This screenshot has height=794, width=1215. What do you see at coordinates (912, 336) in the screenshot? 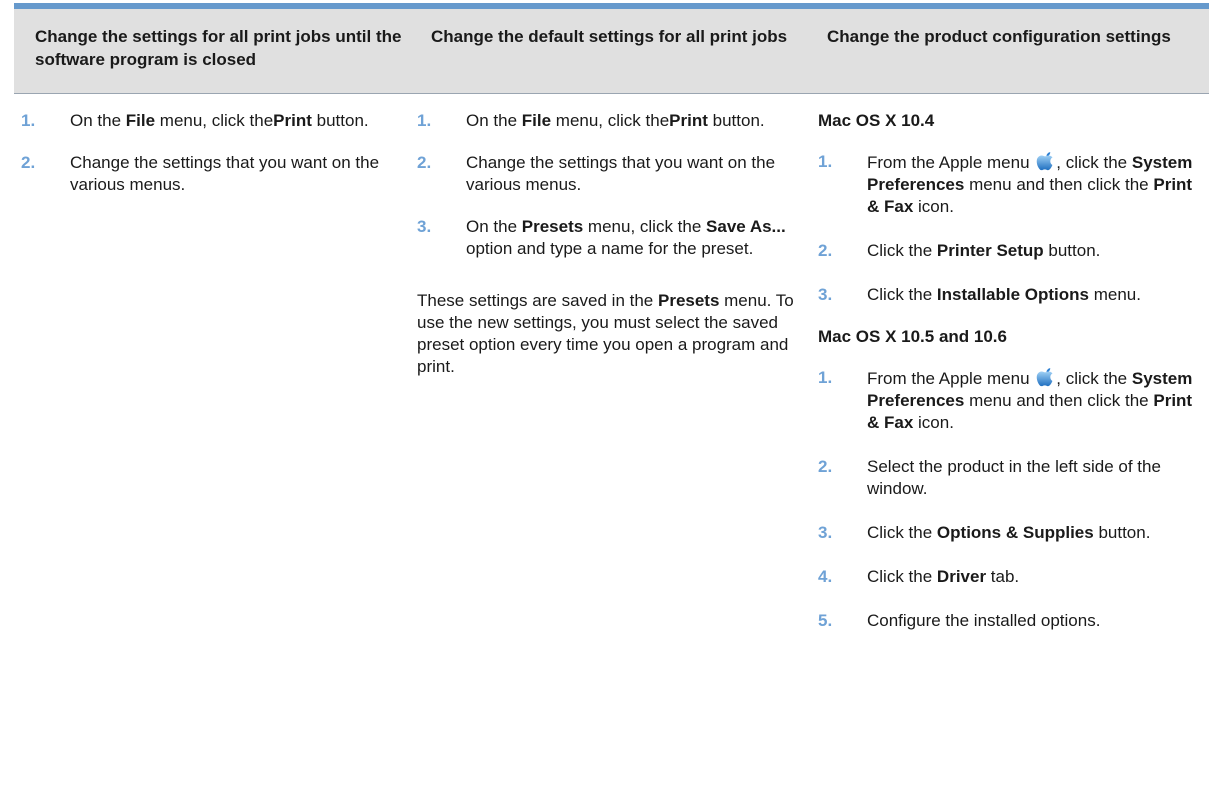
I see `os-version-heading: Mac OS X 10.5 and 10.6` at bounding box center [912, 336].